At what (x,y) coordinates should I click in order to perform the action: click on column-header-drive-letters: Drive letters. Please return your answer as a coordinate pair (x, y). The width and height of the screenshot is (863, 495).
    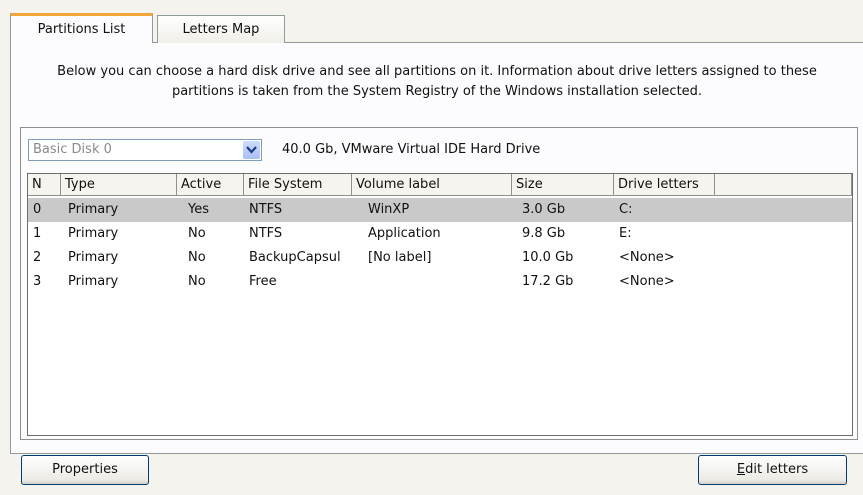
    Looking at the image, I should click on (664, 185).